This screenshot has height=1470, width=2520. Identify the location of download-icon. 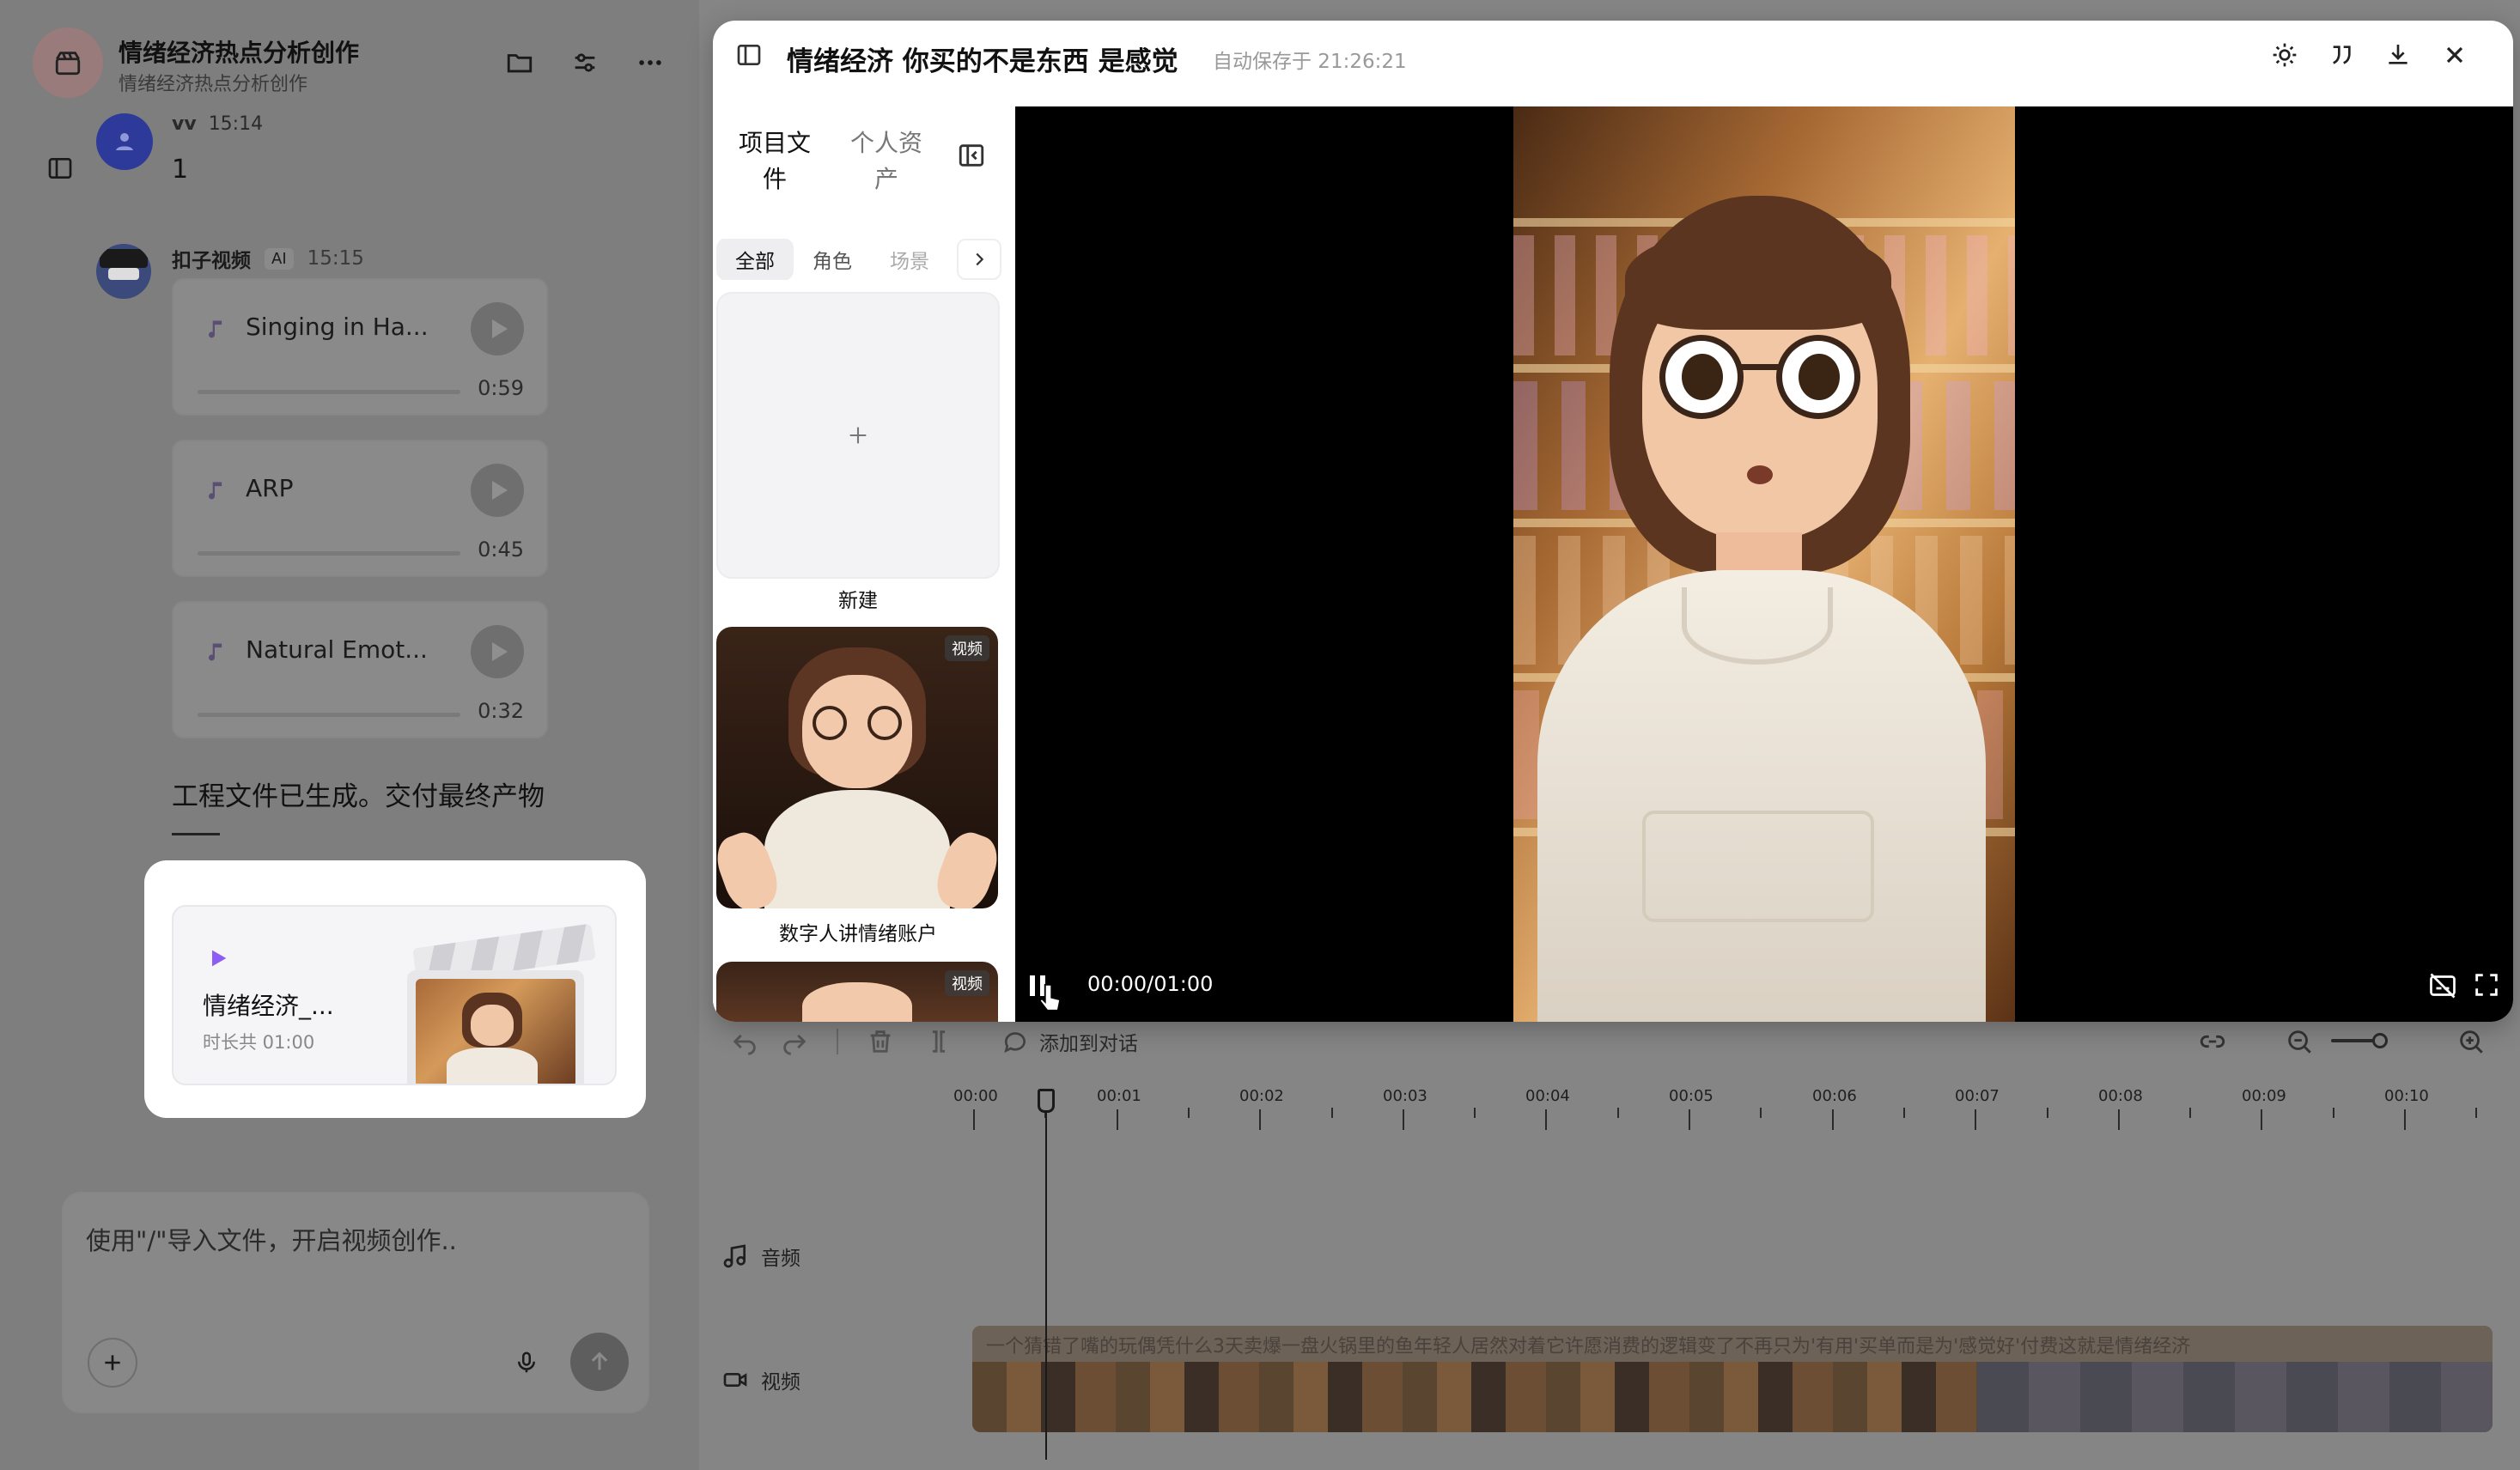
(2398, 55).